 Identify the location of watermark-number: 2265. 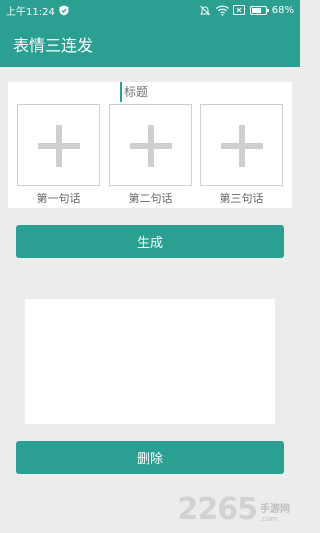
(217, 509).